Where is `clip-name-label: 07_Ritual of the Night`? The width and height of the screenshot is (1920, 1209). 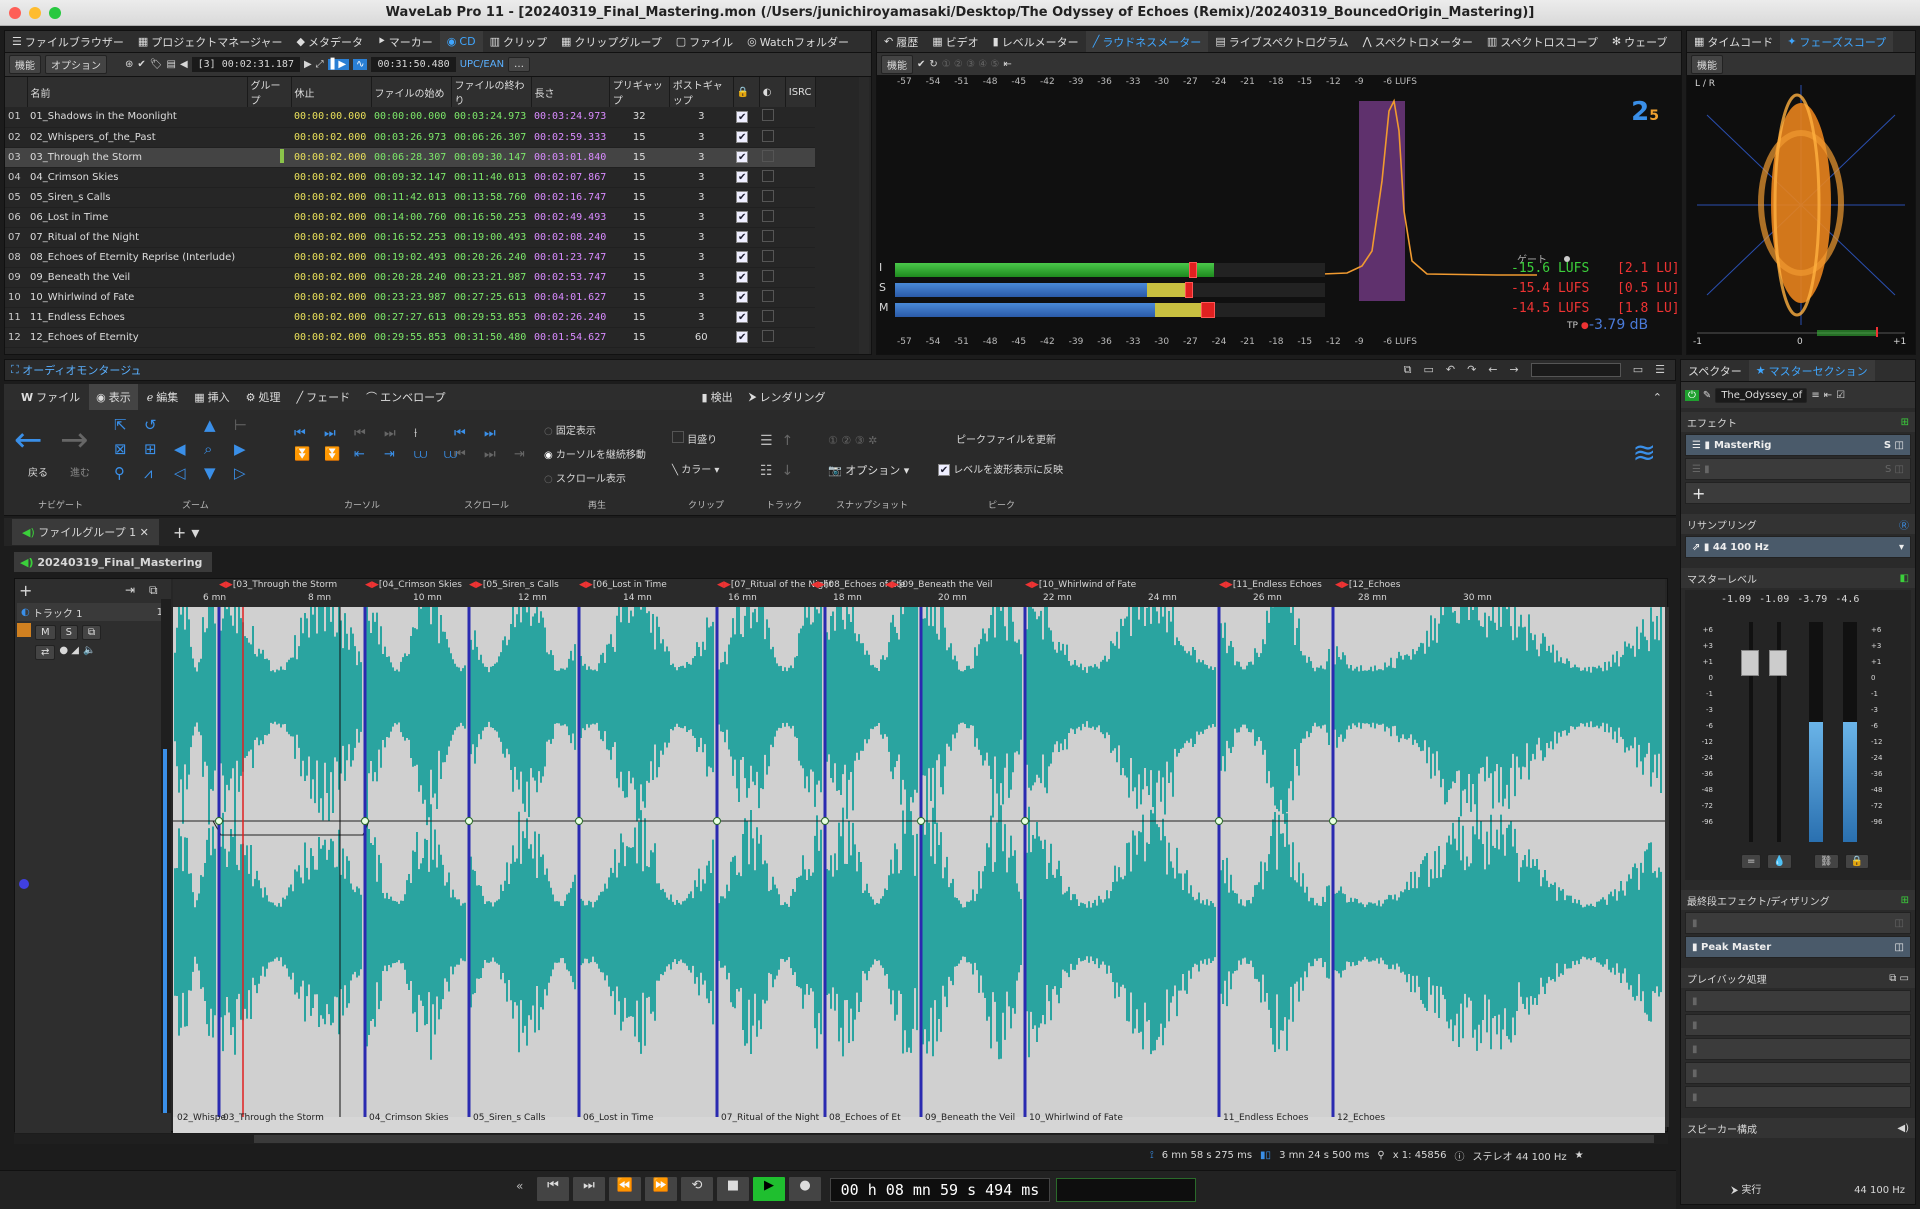 clip-name-label: 07_Ritual of the Night is located at coordinates (770, 1118).